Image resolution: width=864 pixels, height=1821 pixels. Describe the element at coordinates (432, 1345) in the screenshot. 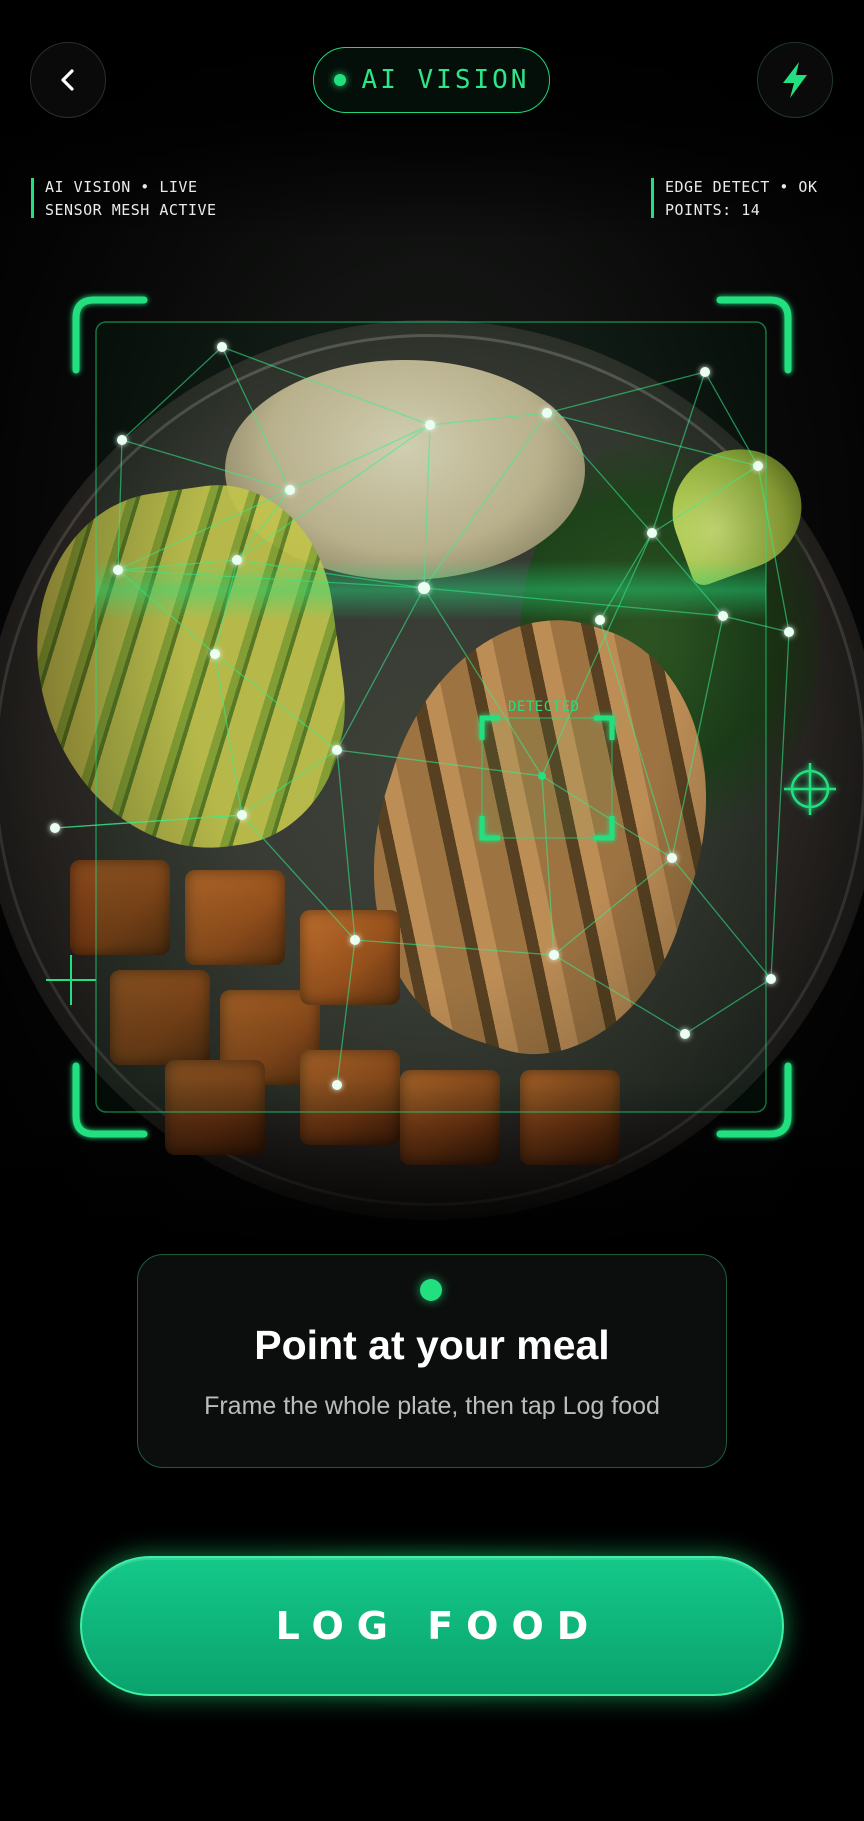

I see `instruction-title: Point at your meal` at that location.